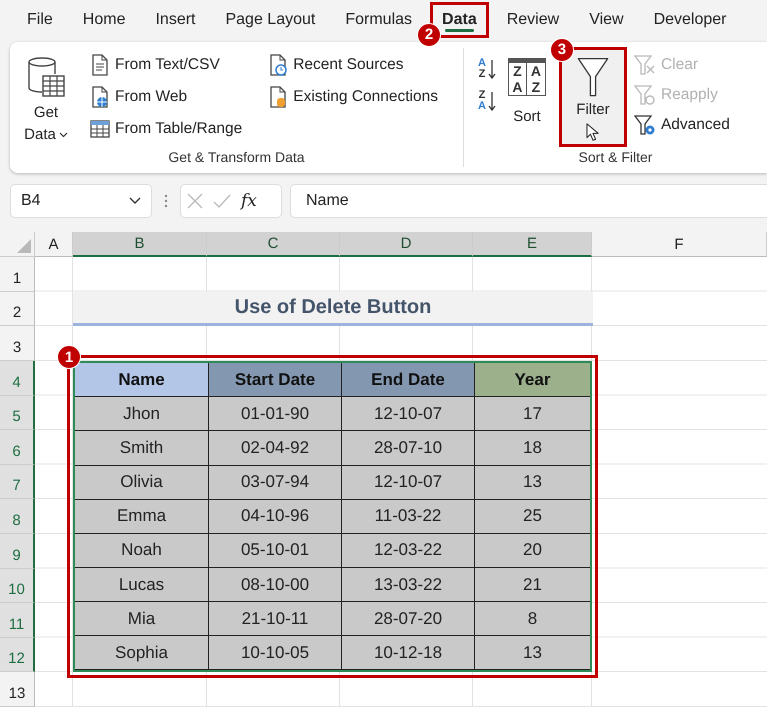  Describe the element at coordinates (682, 125) in the screenshot. I see `ribbon-button: Advanced` at that location.